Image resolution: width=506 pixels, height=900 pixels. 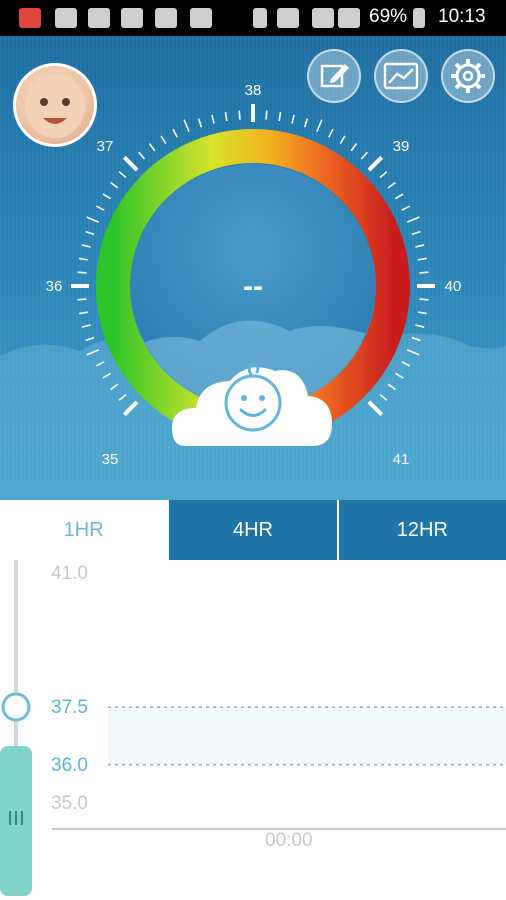 What do you see at coordinates (421, 530) in the screenshot?
I see `tab-12hr: 12HR` at bounding box center [421, 530].